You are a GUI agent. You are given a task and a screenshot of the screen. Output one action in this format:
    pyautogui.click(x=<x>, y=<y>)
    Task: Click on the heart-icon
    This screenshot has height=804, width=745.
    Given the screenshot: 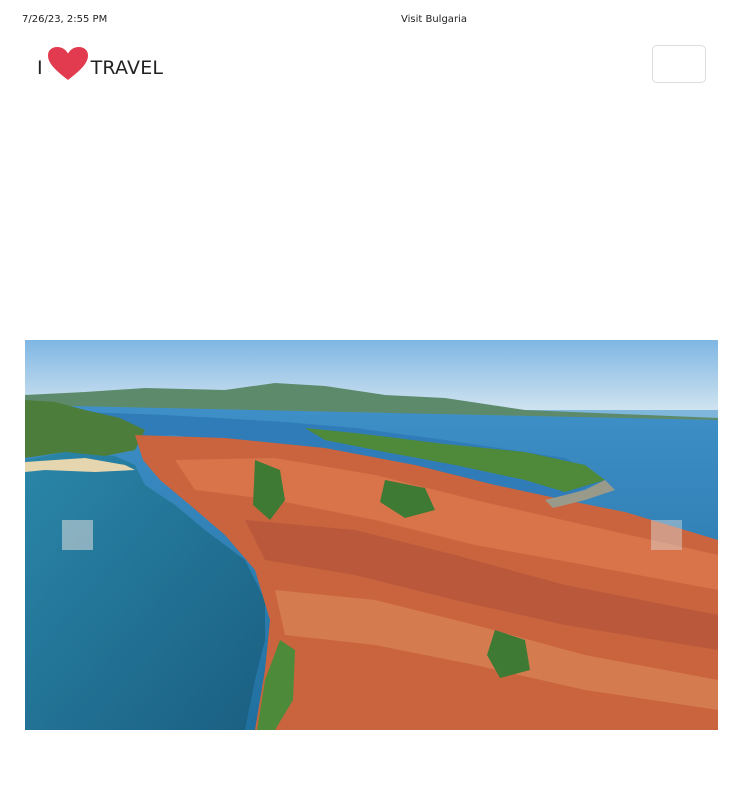 What is the action you would take?
    pyautogui.click(x=67, y=63)
    